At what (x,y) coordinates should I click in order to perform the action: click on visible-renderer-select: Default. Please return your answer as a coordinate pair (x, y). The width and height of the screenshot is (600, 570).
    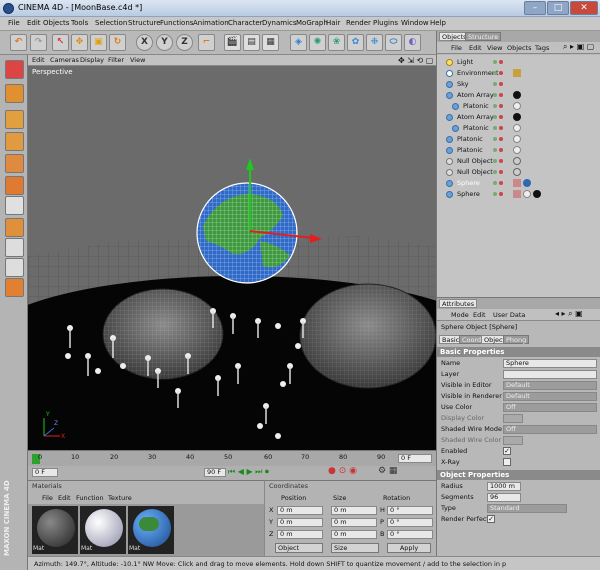
    Looking at the image, I should click on (550, 396).